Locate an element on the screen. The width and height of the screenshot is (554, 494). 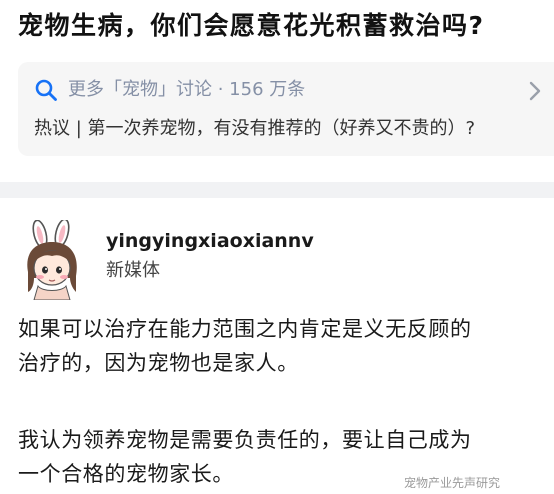
answer-paragraph: 如果可以治疗在能力范围之内肯定是义无反顾的 治疗的，因为宠物也是家人。 is located at coordinates (286, 346).